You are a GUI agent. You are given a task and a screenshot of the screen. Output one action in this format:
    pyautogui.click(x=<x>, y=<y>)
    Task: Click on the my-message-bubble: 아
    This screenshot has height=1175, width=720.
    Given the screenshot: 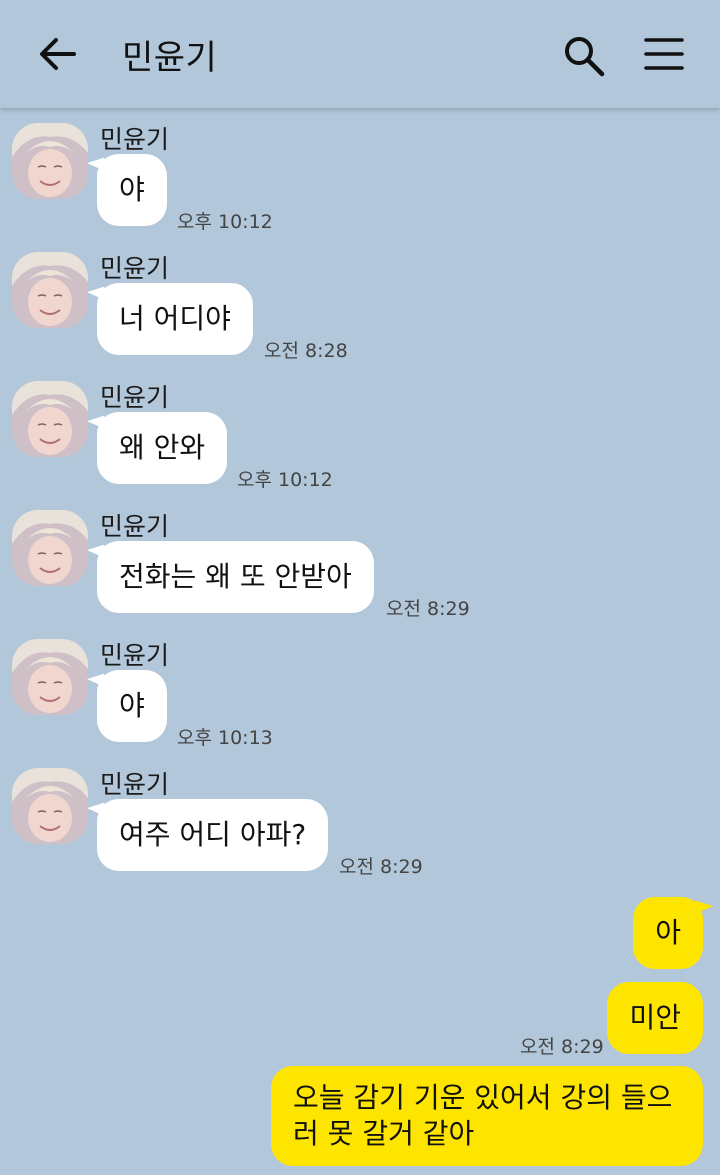 What is the action you would take?
    pyautogui.click(x=668, y=933)
    